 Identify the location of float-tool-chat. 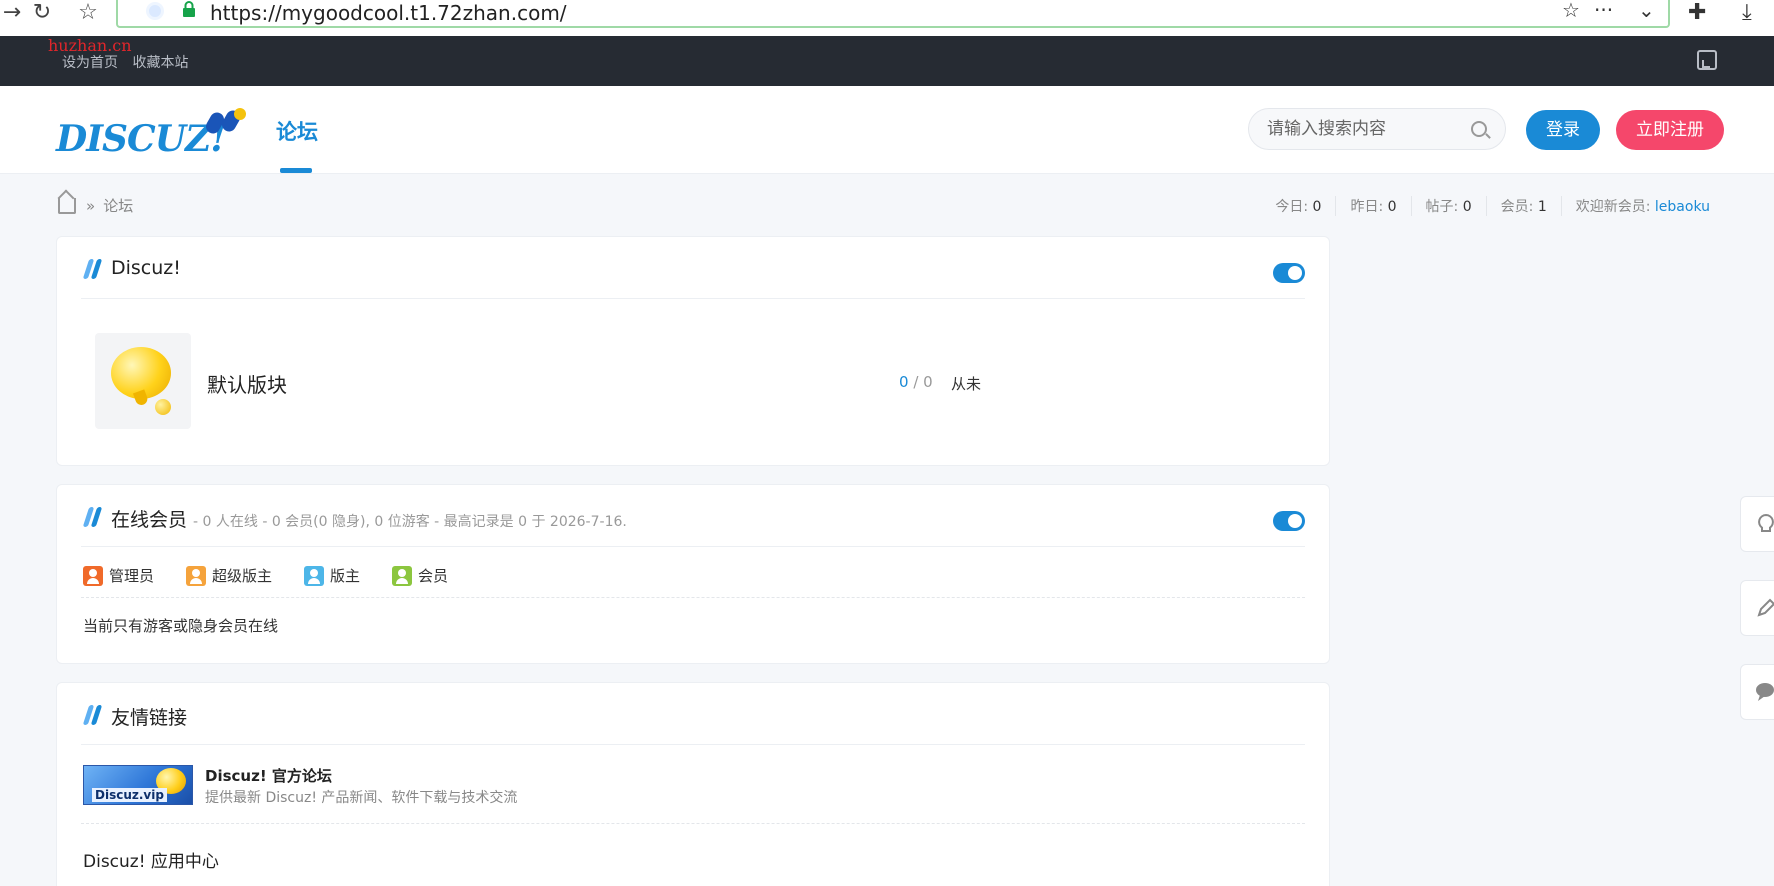
(1757, 692).